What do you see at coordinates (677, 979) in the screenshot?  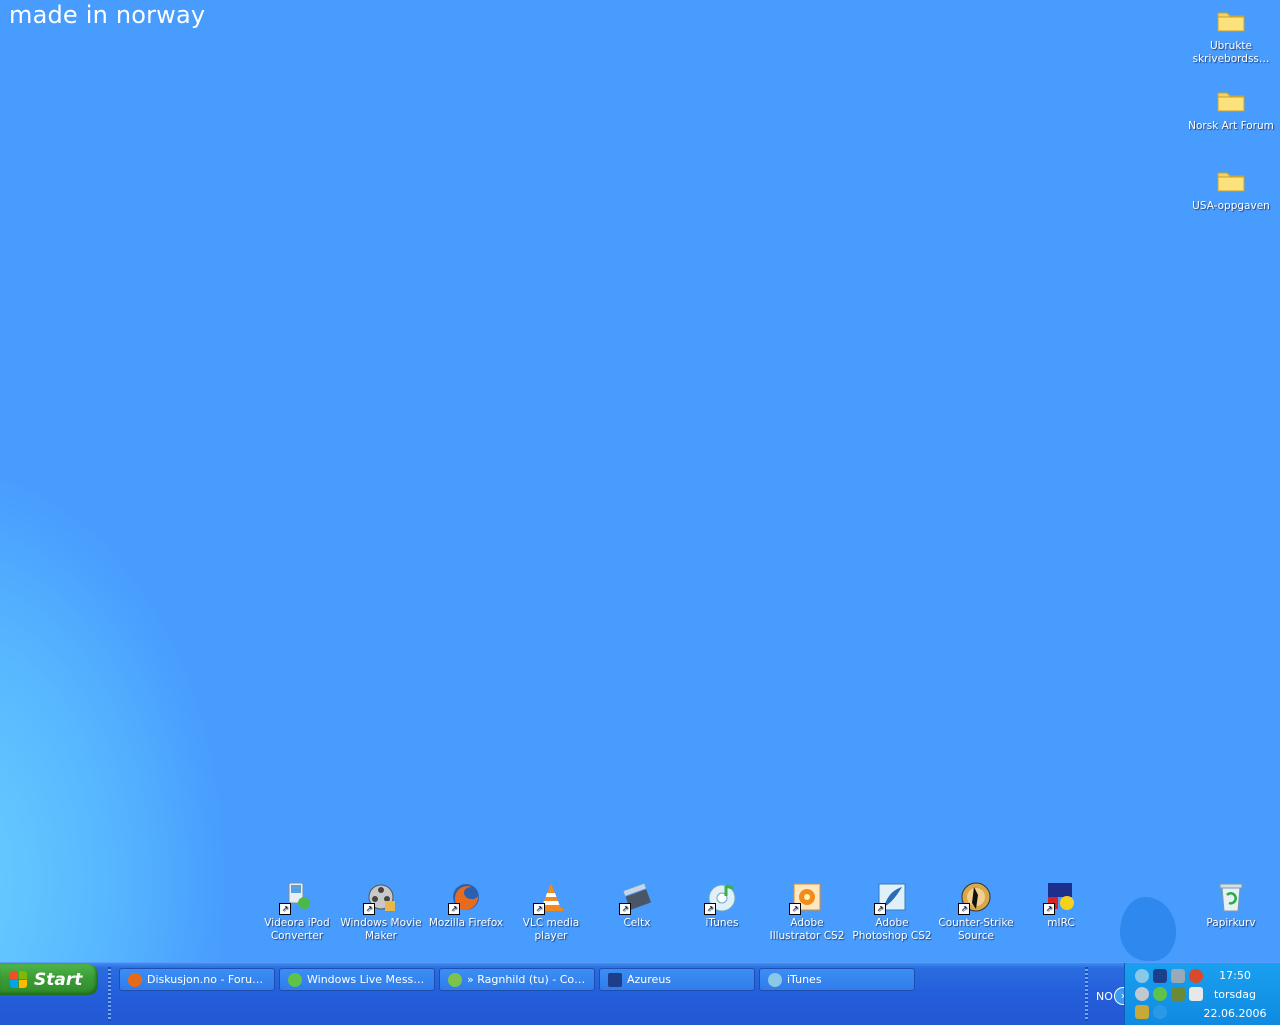 I see `taskbar-button-azureus: Azureus` at bounding box center [677, 979].